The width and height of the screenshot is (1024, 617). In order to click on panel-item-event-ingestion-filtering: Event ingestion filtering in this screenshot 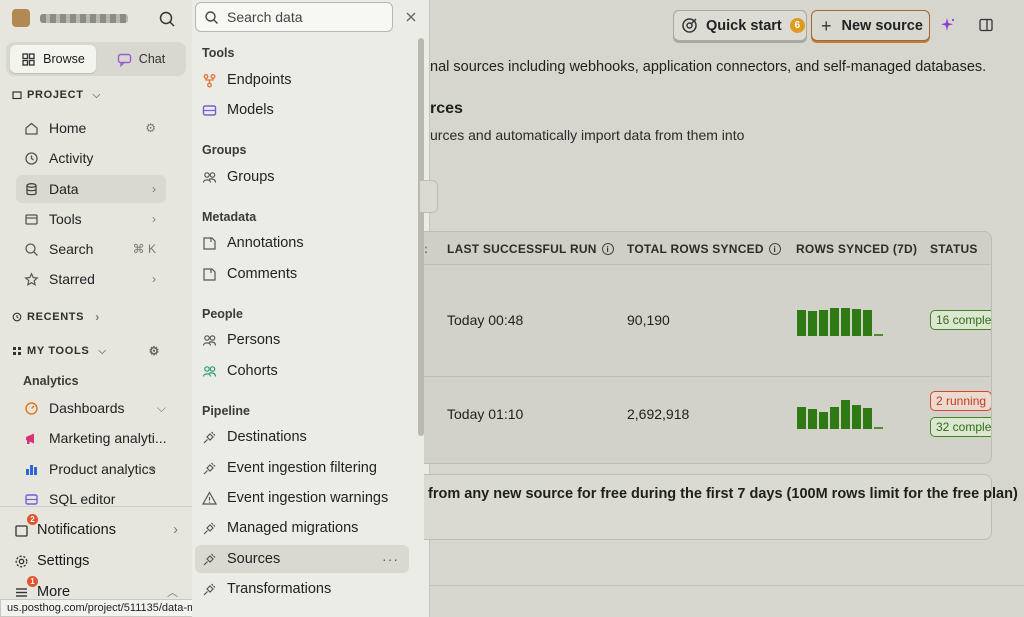, I will do `click(302, 468)`.